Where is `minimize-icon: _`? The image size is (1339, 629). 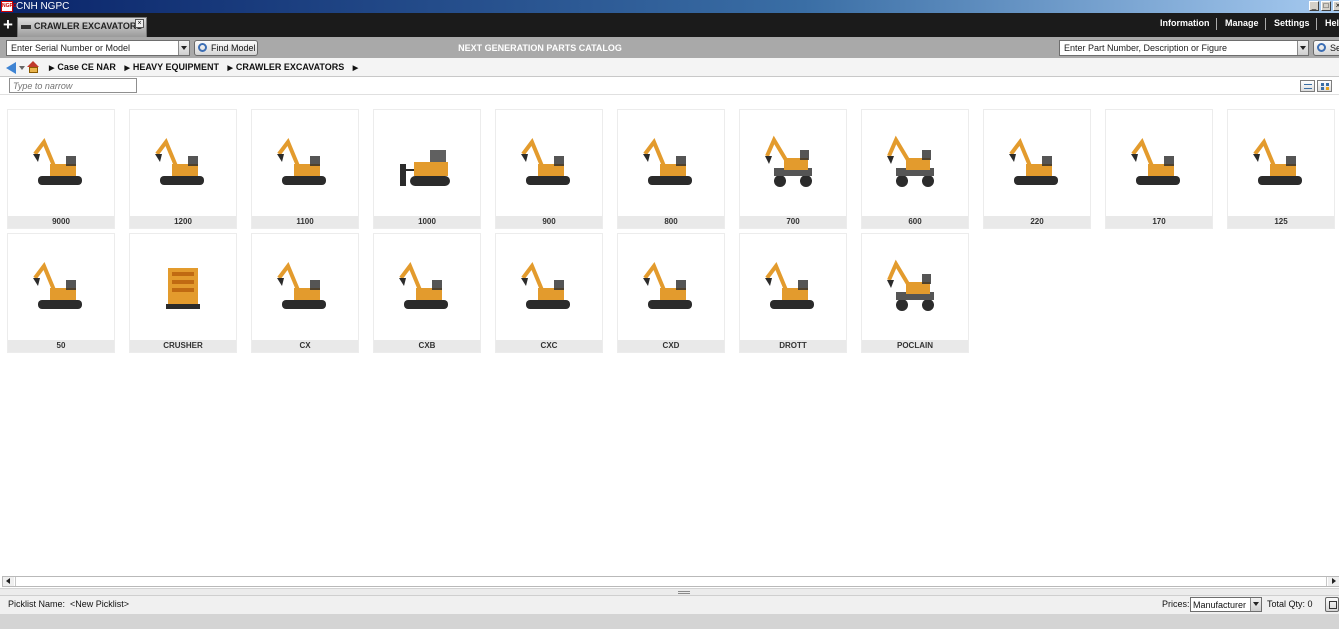 minimize-icon: _ is located at coordinates (1314, 6).